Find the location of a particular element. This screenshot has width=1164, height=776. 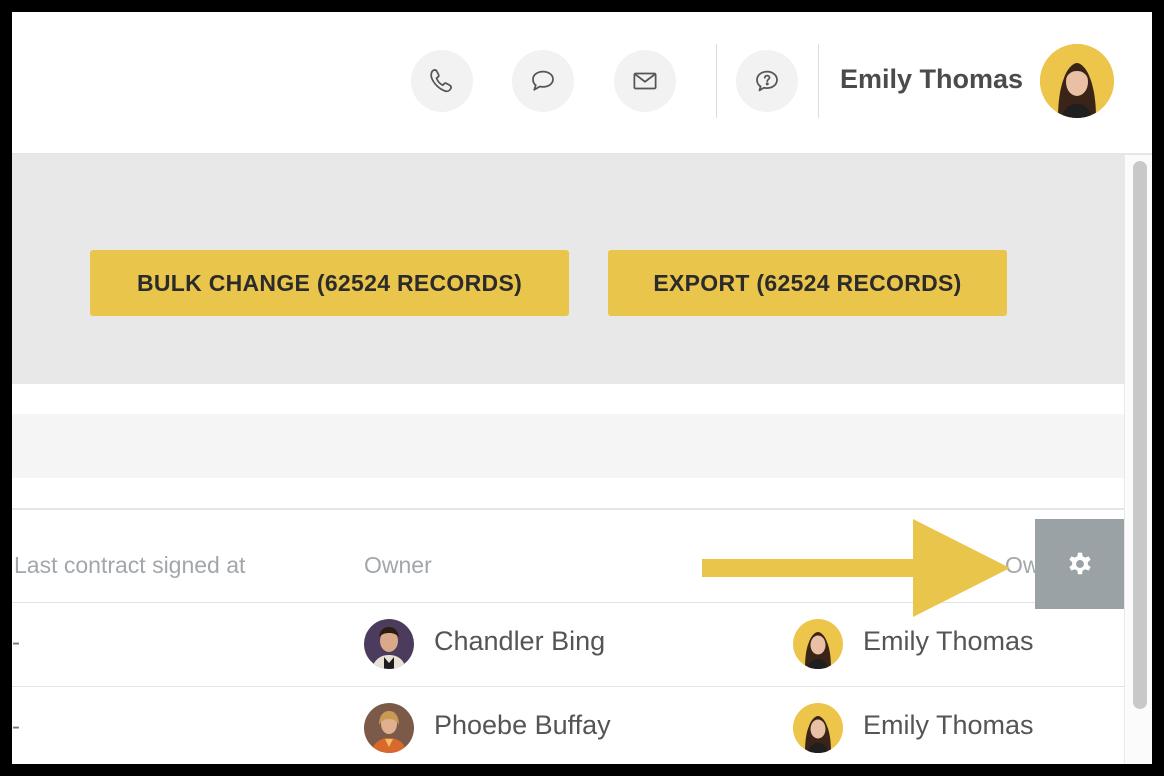

mail-button is located at coordinates (645, 81).